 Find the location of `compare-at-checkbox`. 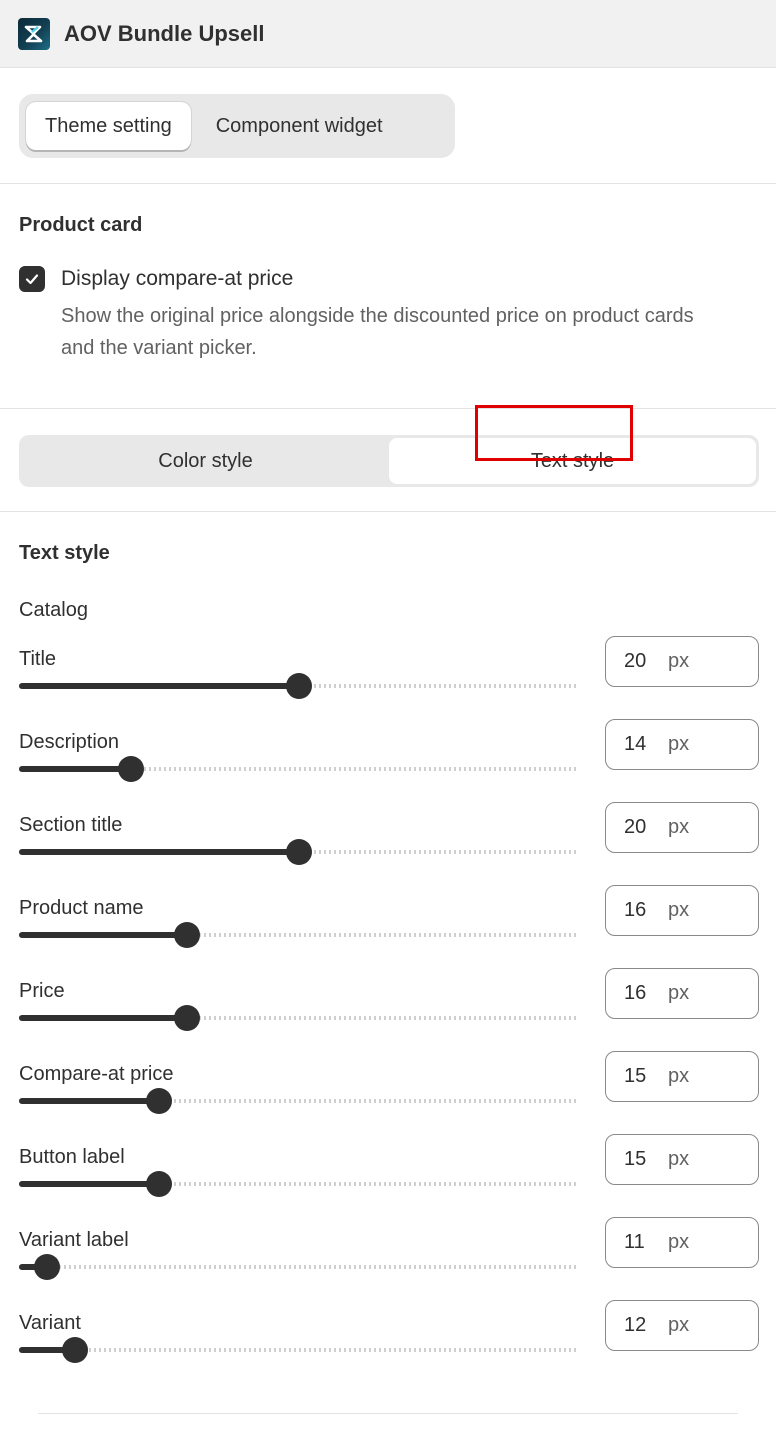

compare-at-checkbox is located at coordinates (32, 279).